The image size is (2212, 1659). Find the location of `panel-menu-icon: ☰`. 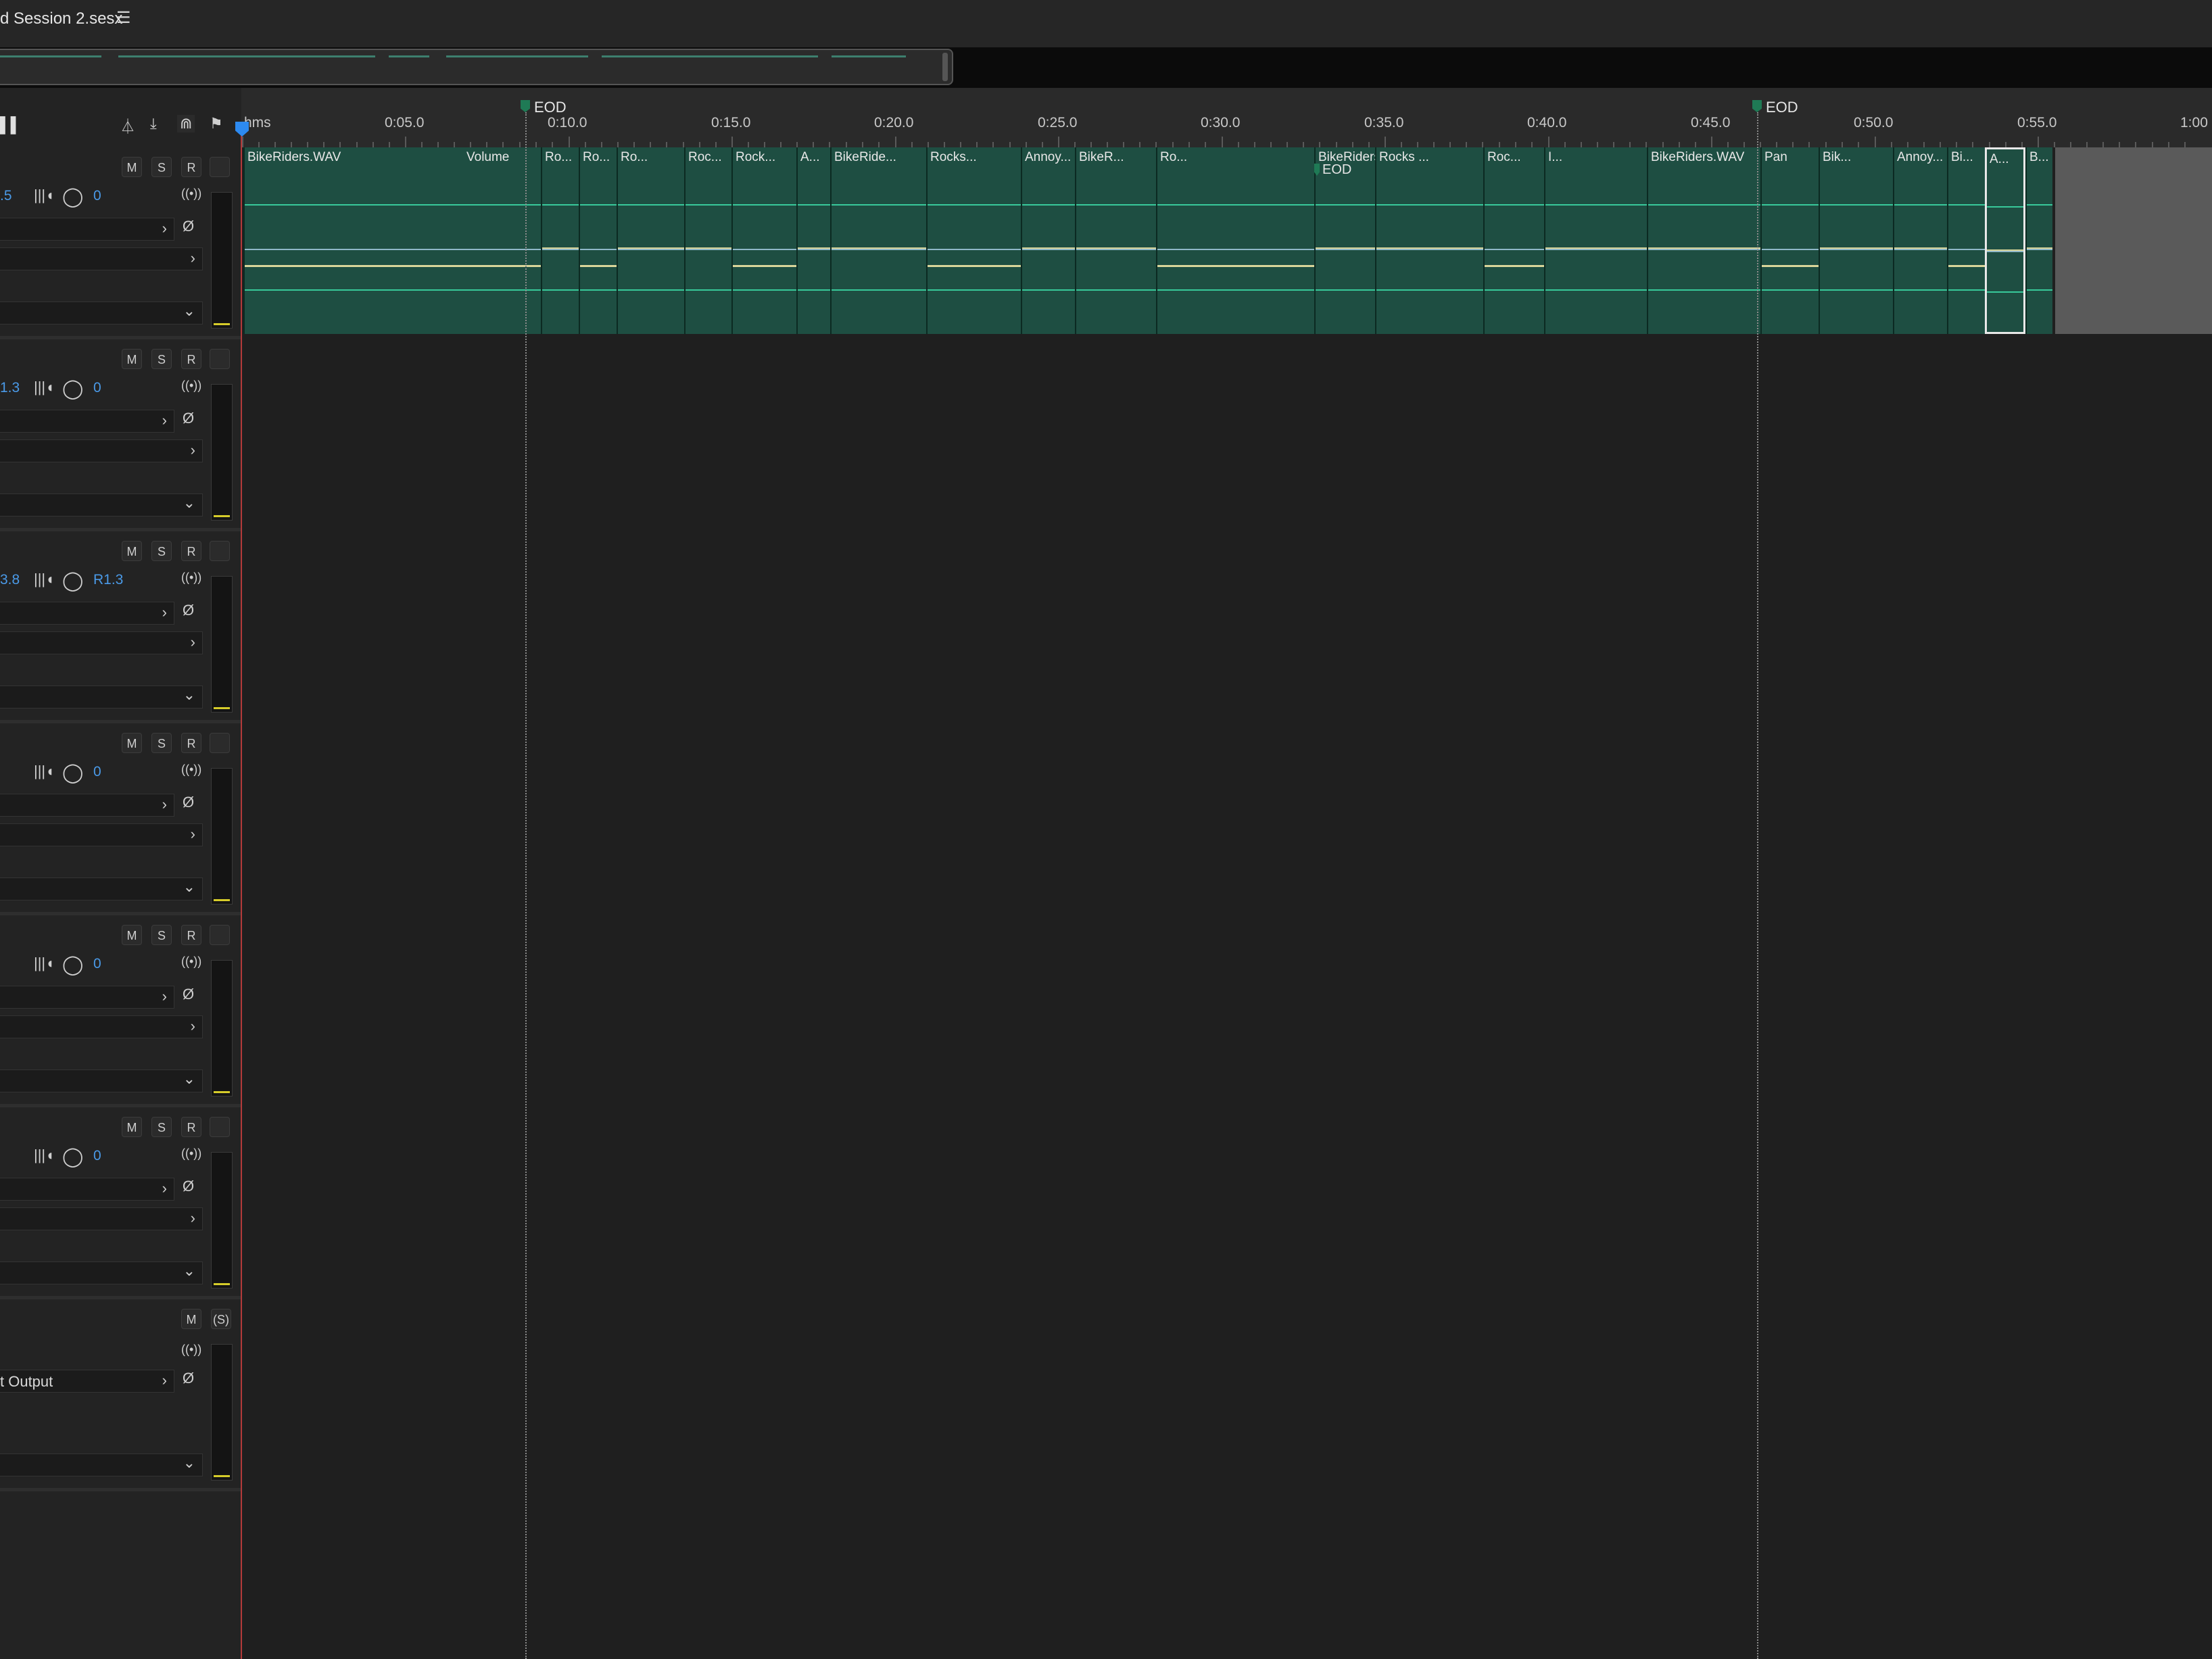

panel-menu-icon: ☰ is located at coordinates (124, 18).